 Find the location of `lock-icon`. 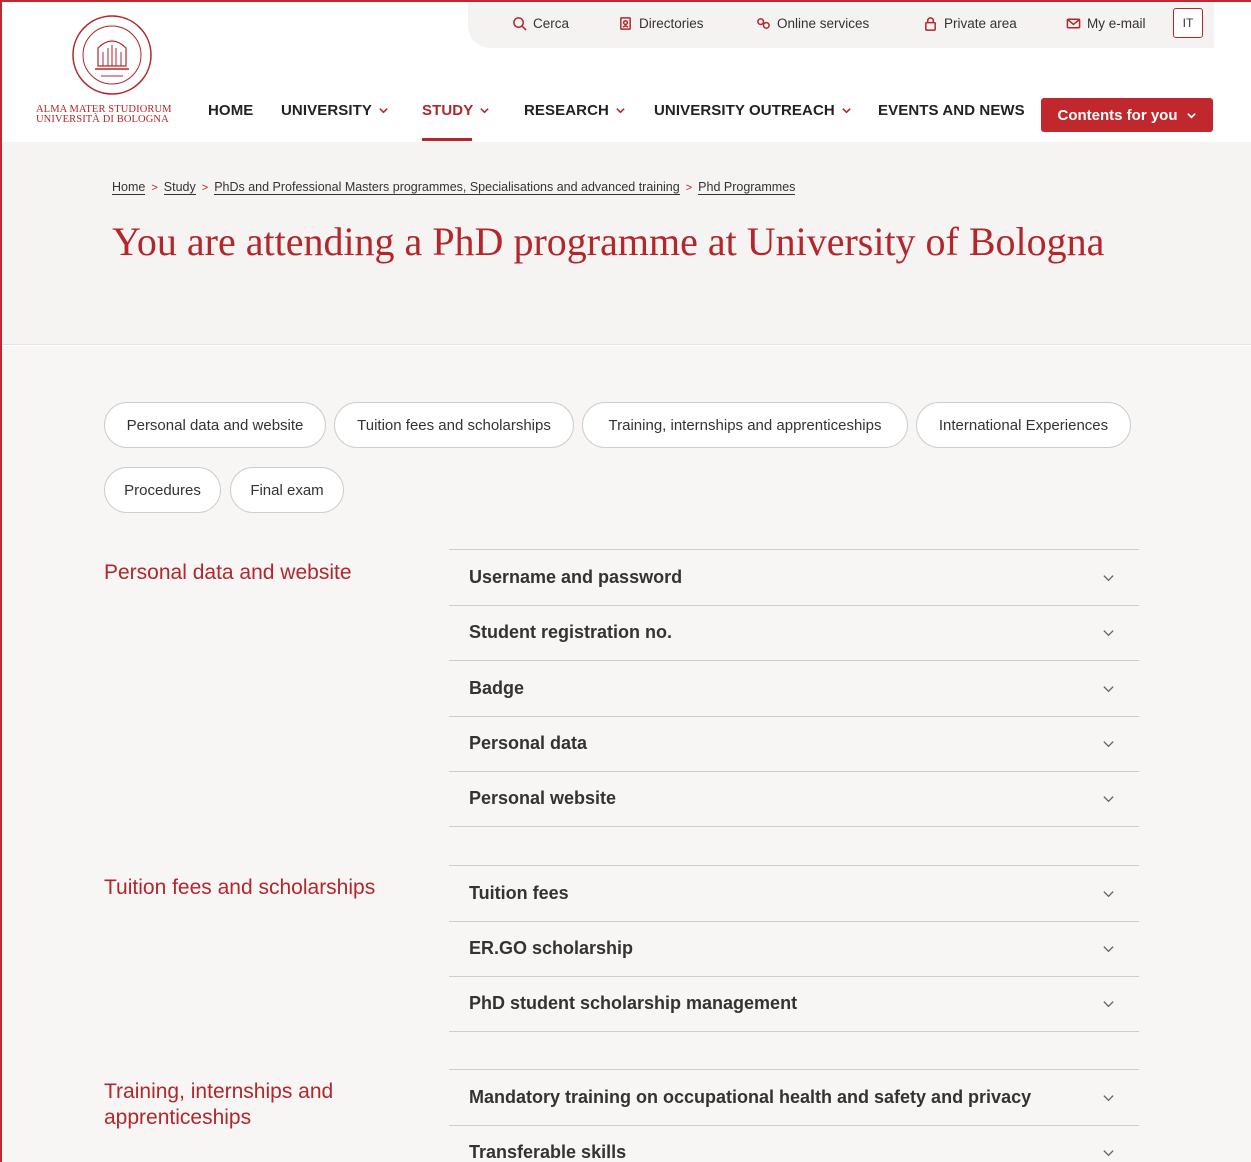

lock-icon is located at coordinates (930, 24).